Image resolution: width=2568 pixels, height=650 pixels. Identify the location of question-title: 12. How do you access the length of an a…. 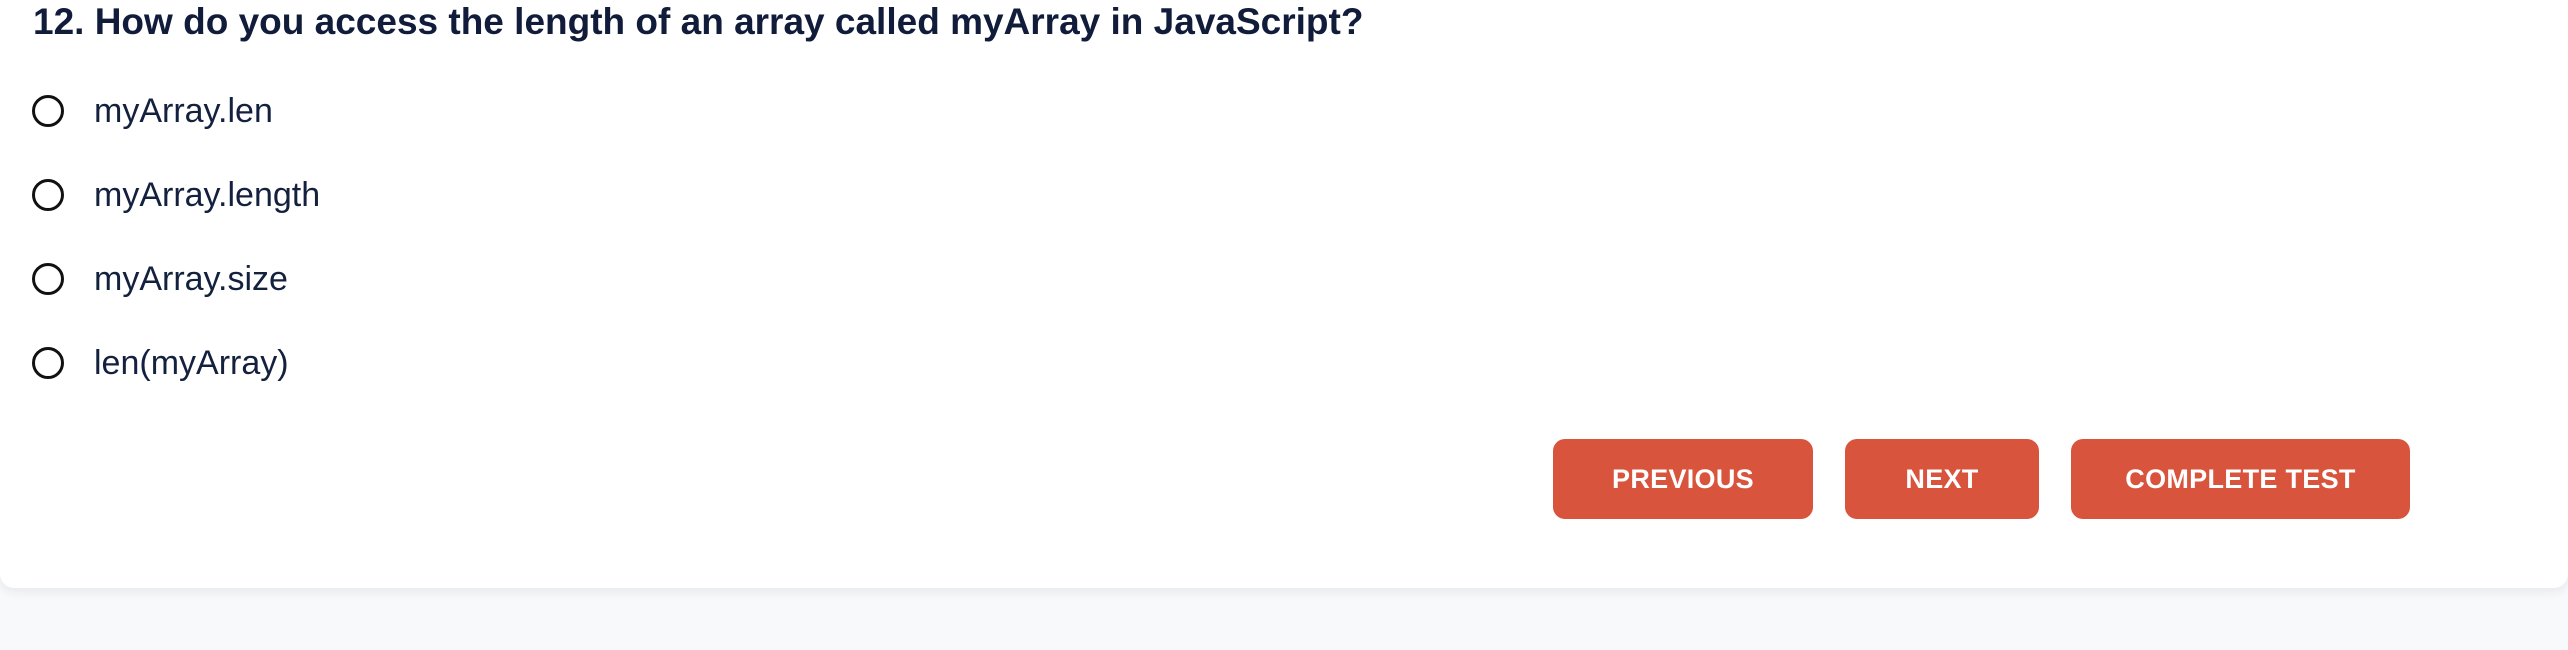
(698, 21).